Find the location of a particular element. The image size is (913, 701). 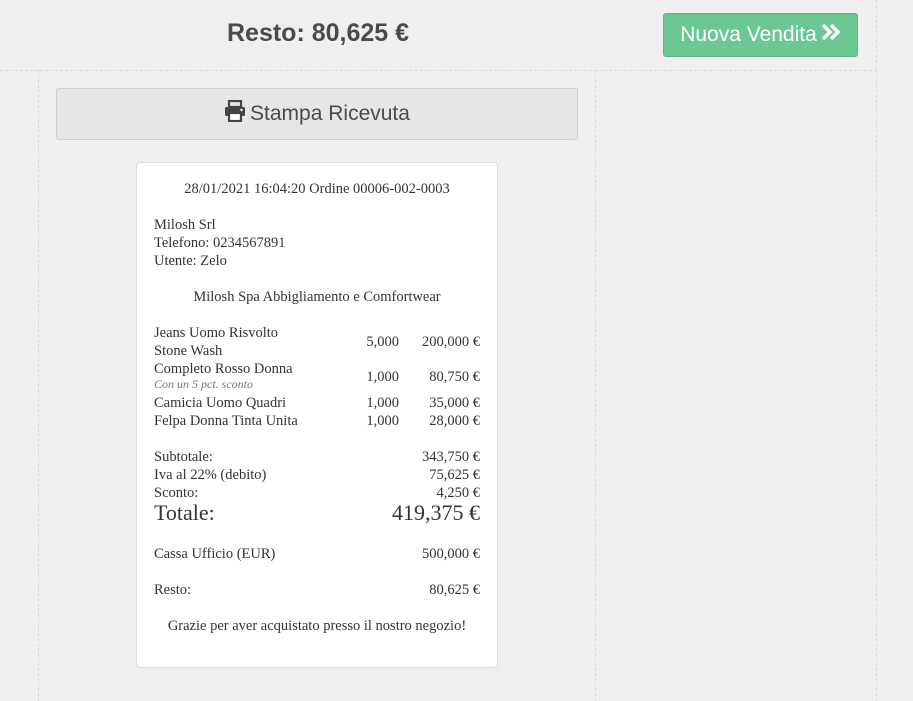

receipt-item-name: Camicia Uomo Quadri is located at coordinates (220, 403).